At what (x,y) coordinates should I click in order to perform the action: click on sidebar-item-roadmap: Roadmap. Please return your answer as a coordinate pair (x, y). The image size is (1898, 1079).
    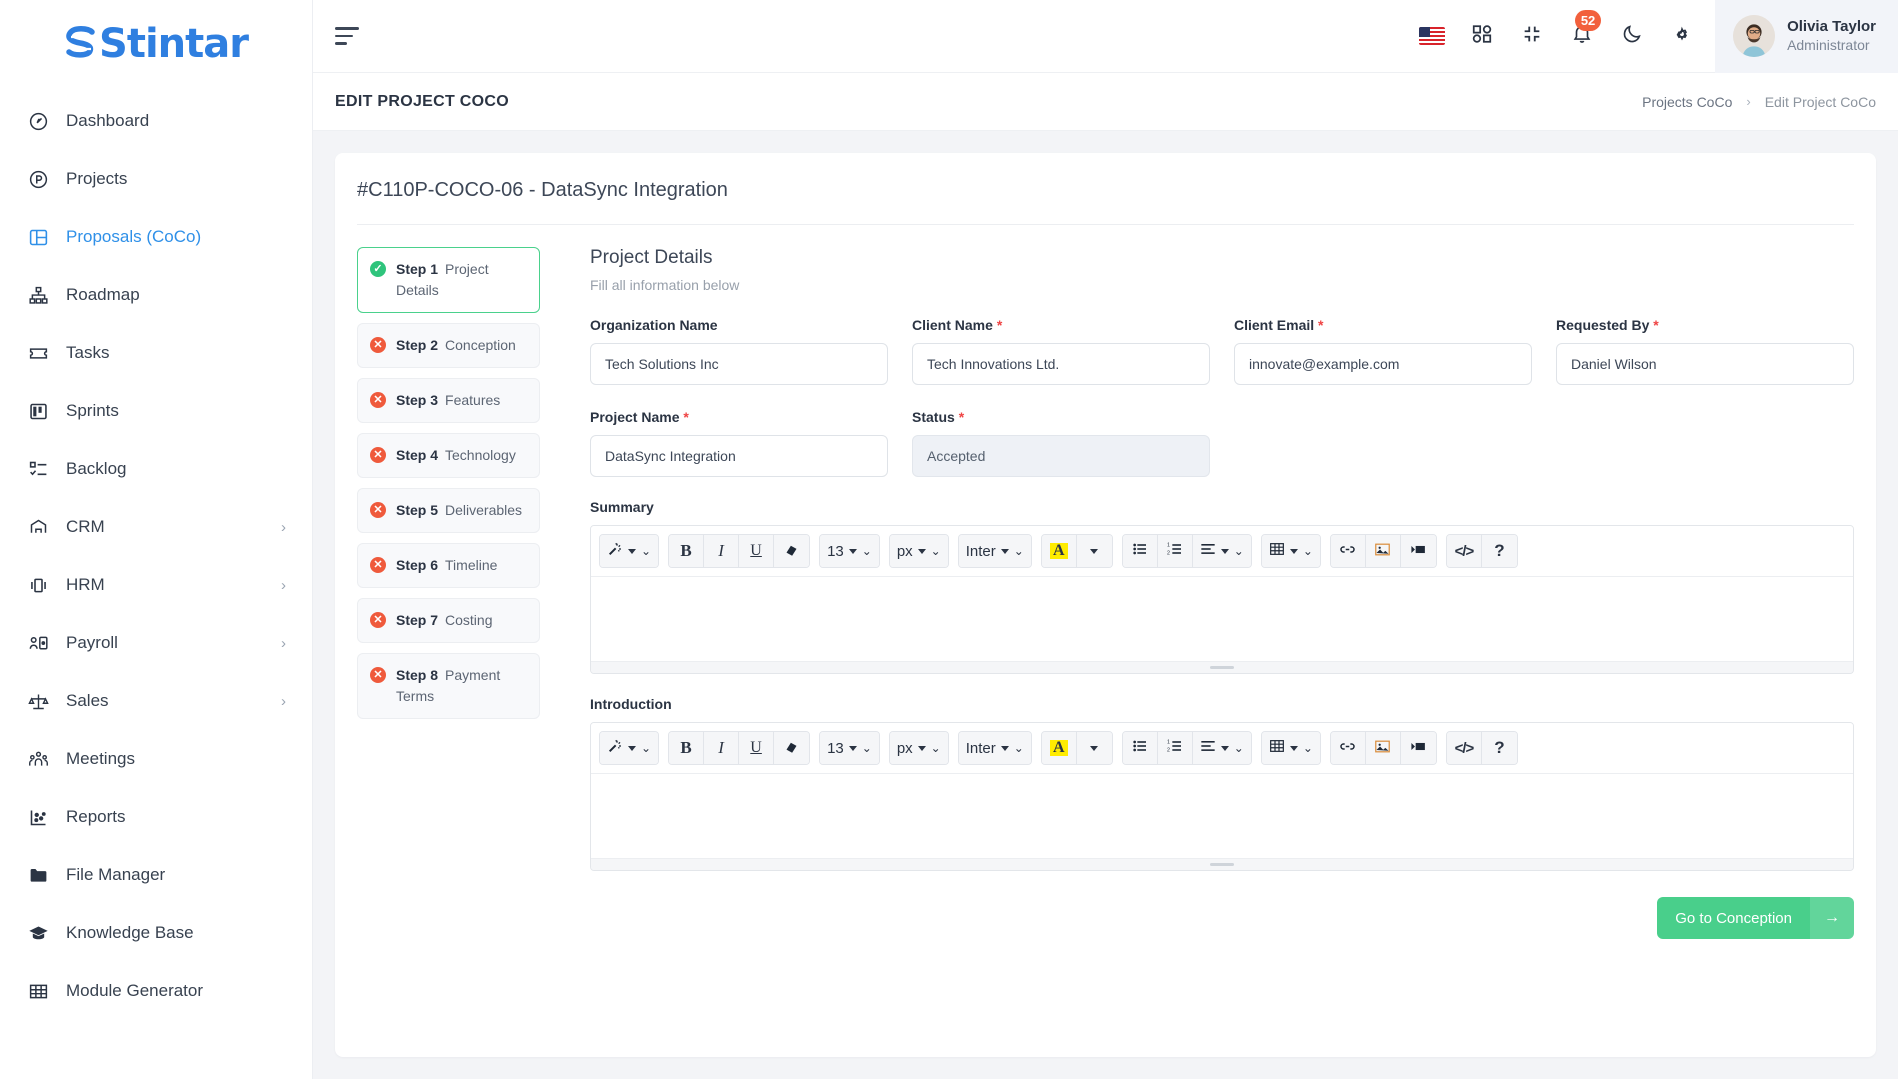
    Looking at the image, I should click on (156, 295).